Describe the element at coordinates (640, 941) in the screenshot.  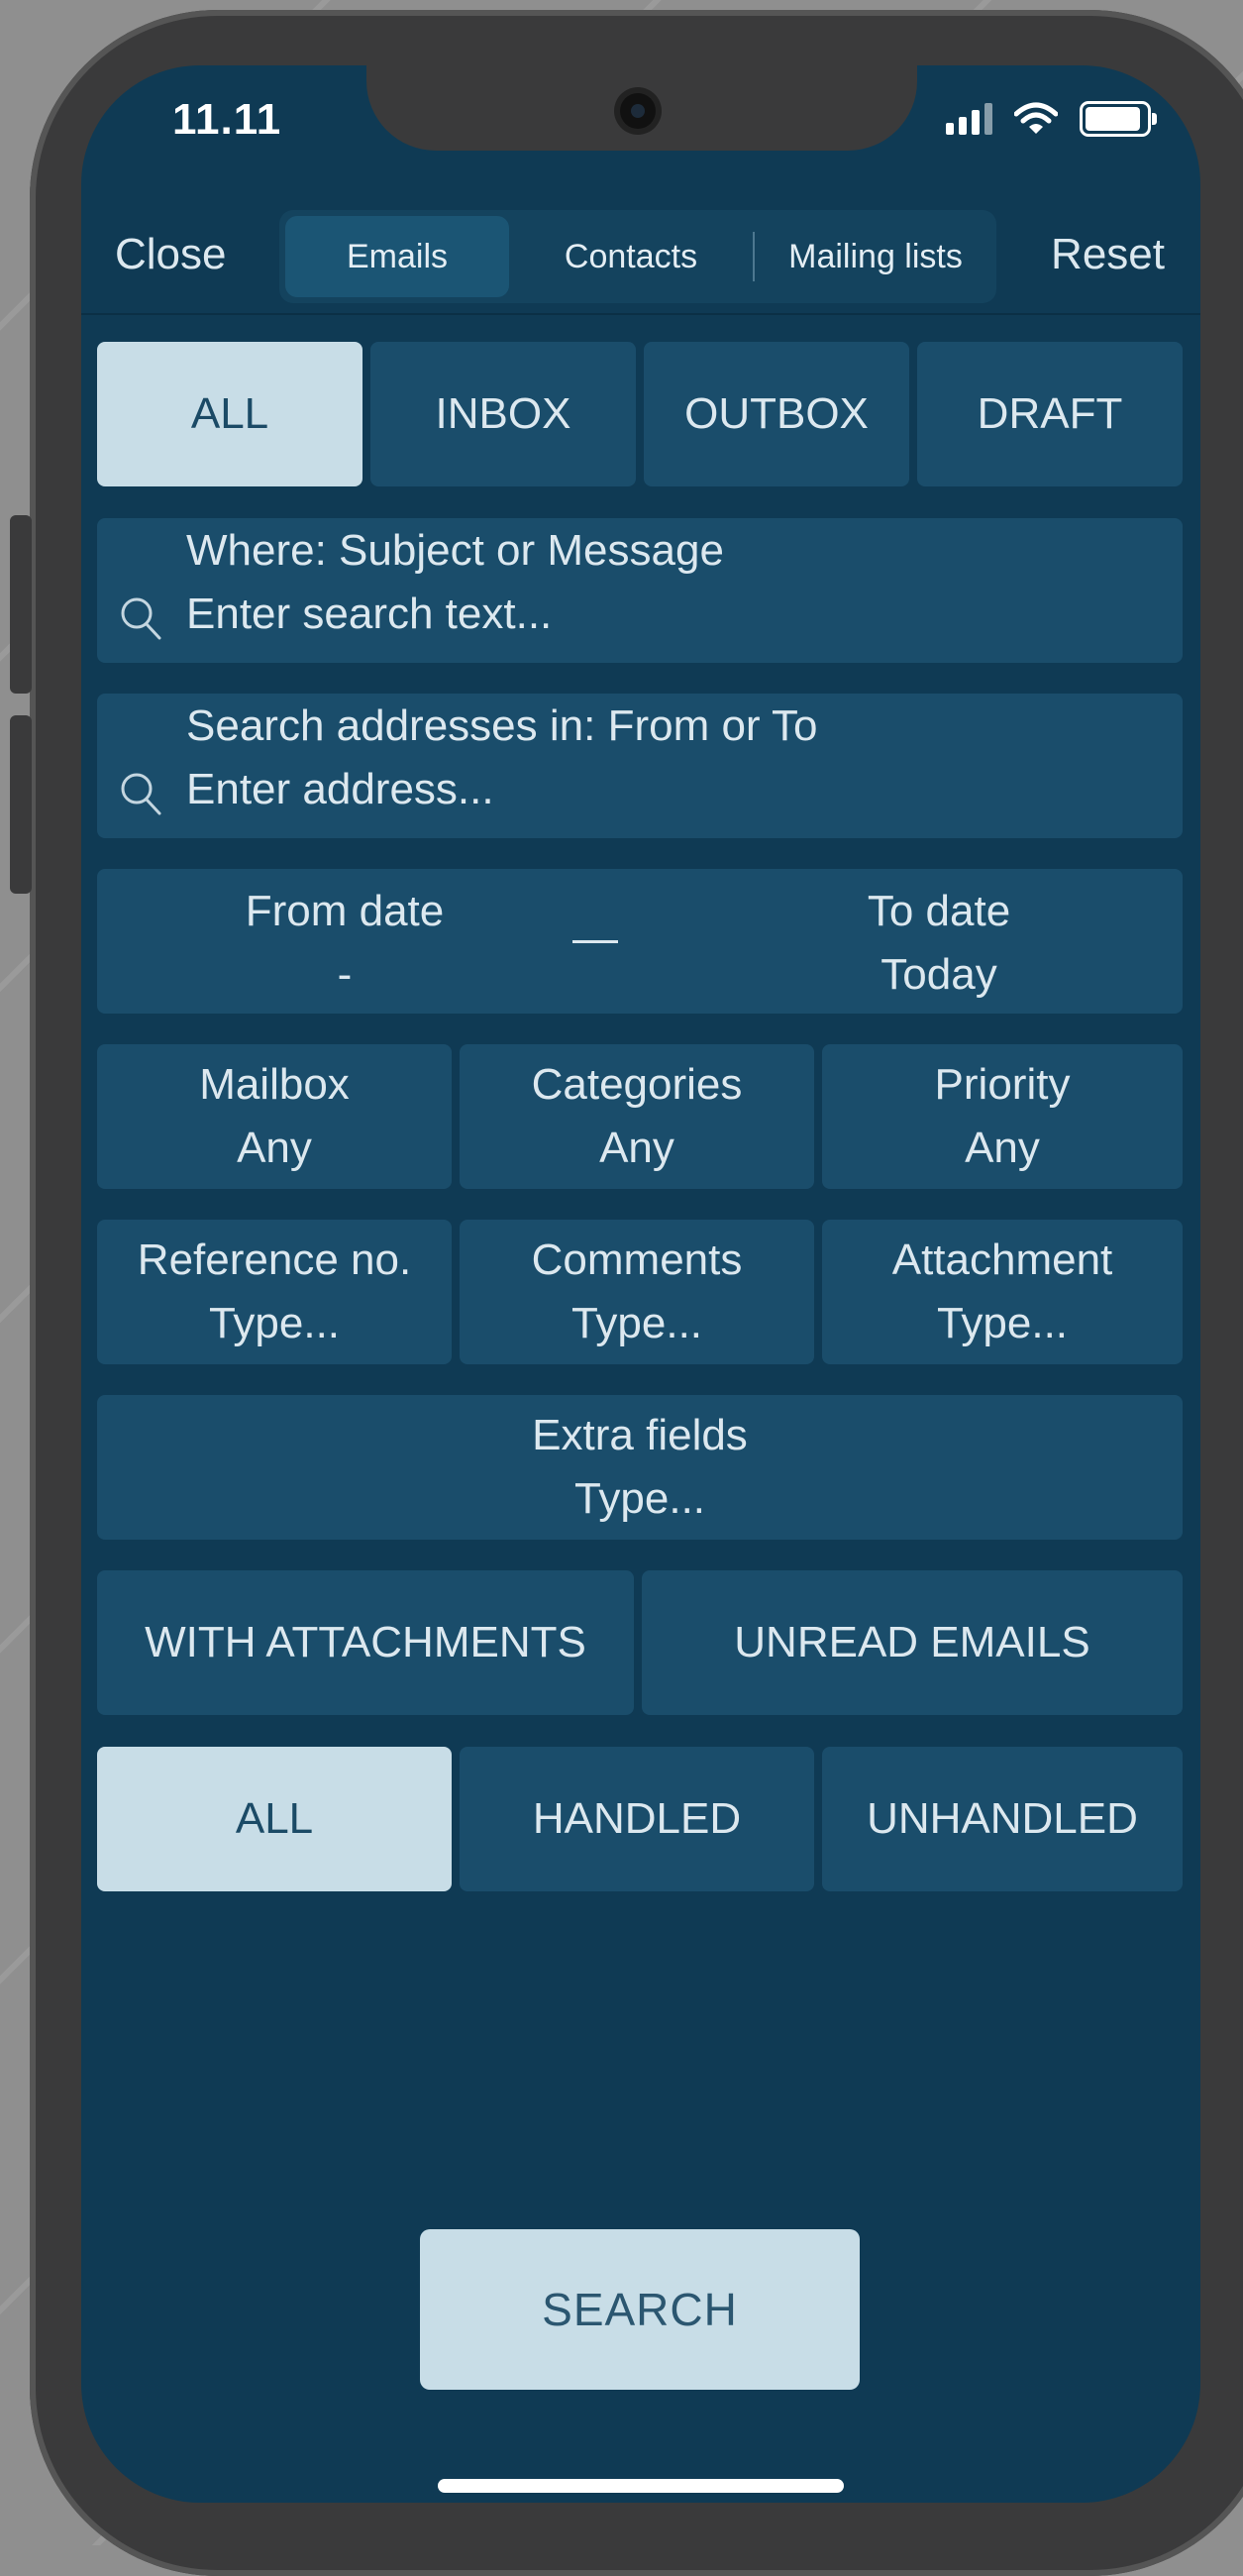
I see `date-range: From date - To date Today` at that location.